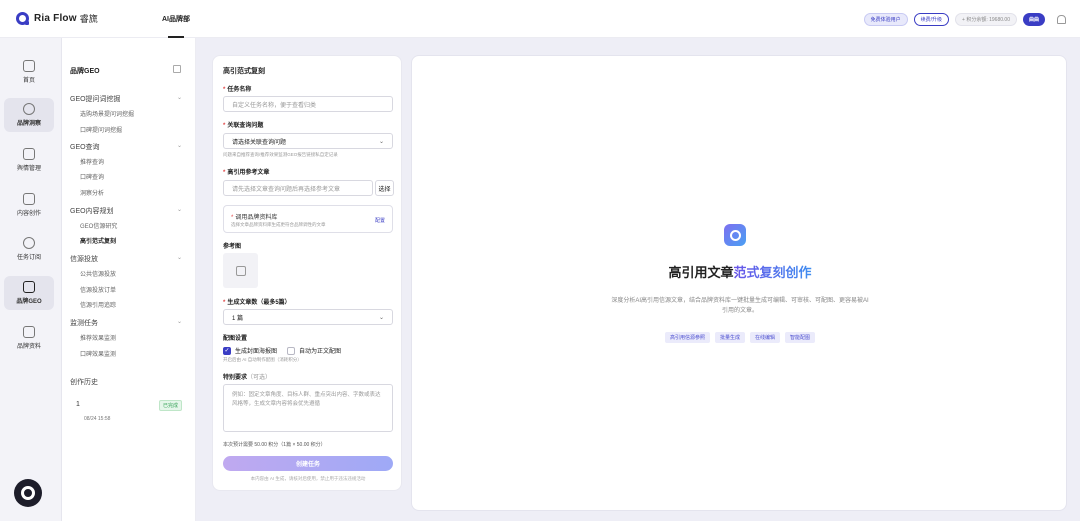 The height and width of the screenshot is (521, 1080). Describe the element at coordinates (256, 352) in the screenshot. I see `cover-poster-label: 生成封面海报图` at that location.